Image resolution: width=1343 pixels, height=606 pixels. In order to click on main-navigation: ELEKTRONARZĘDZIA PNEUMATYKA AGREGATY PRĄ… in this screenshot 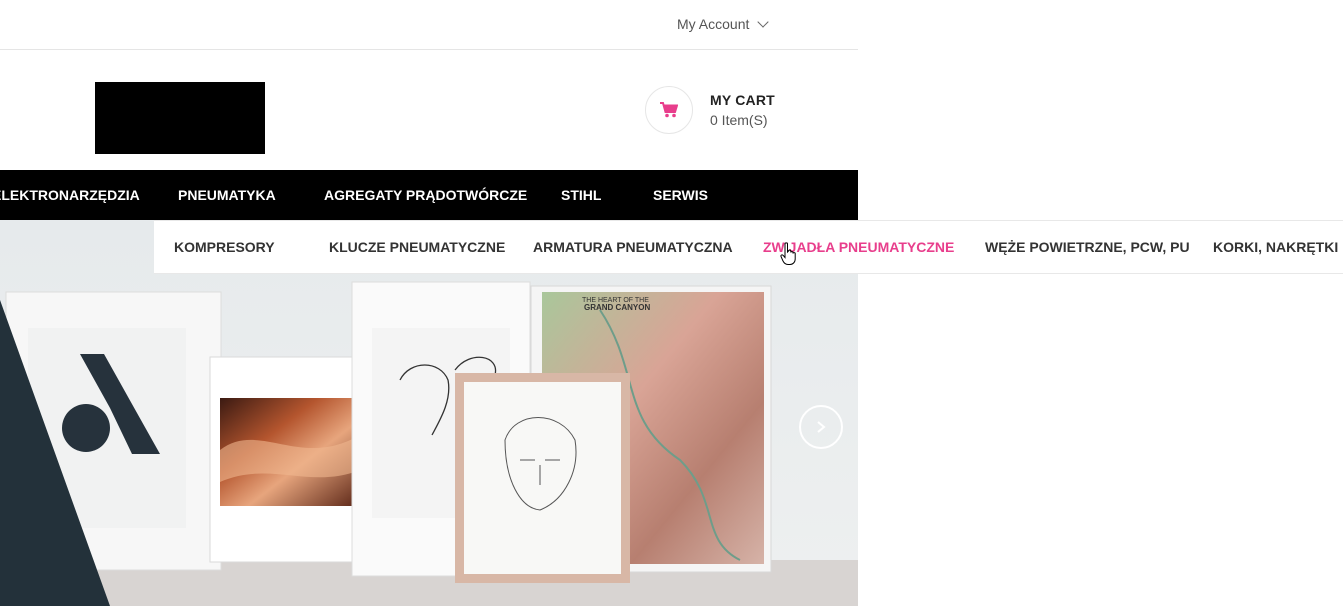, I will do `click(429, 195)`.